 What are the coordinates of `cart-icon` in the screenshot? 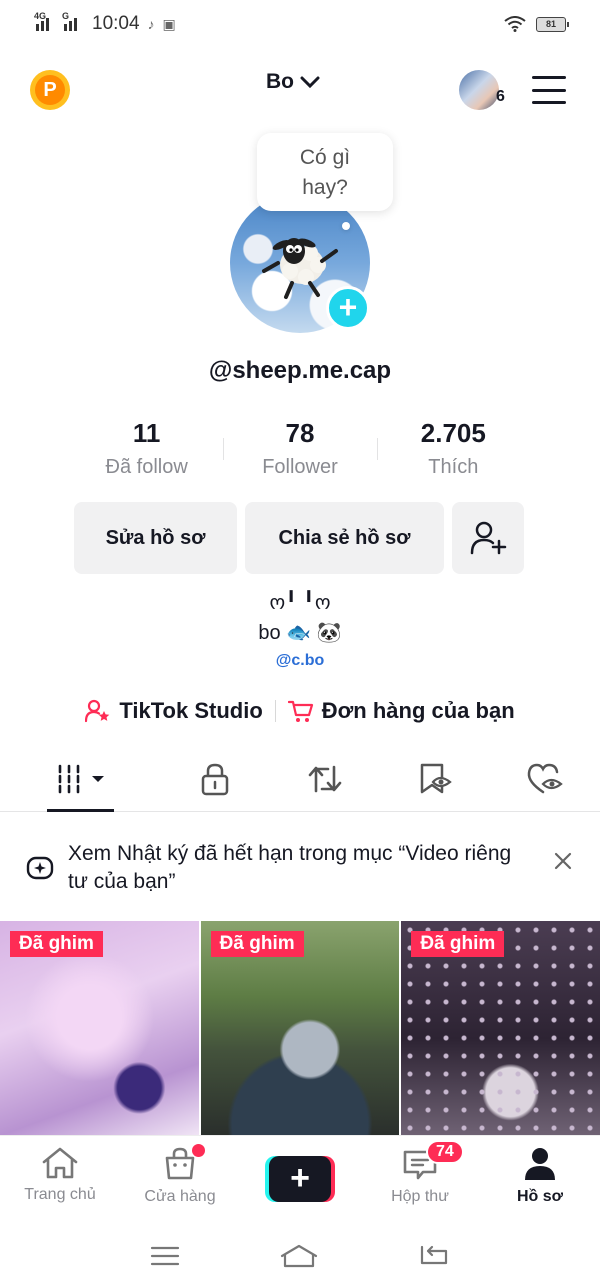 It's located at (300, 711).